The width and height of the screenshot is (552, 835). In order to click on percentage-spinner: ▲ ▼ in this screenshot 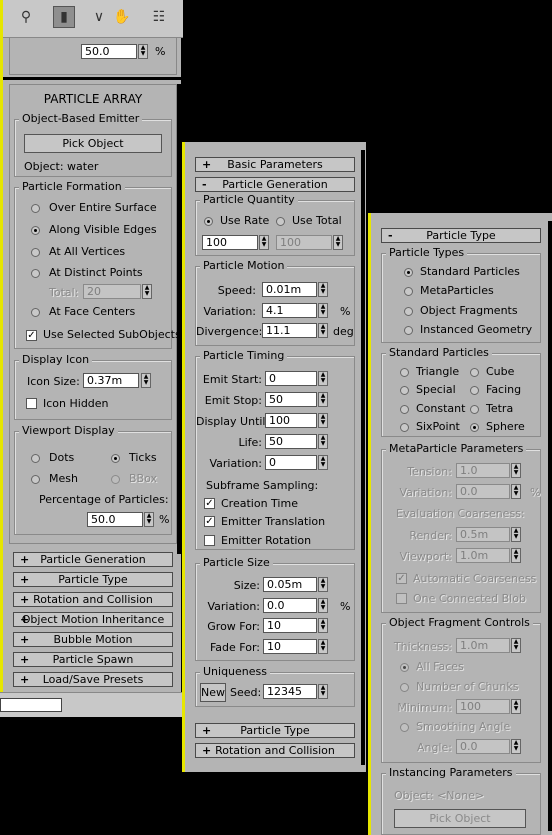, I will do `click(149, 519)`.